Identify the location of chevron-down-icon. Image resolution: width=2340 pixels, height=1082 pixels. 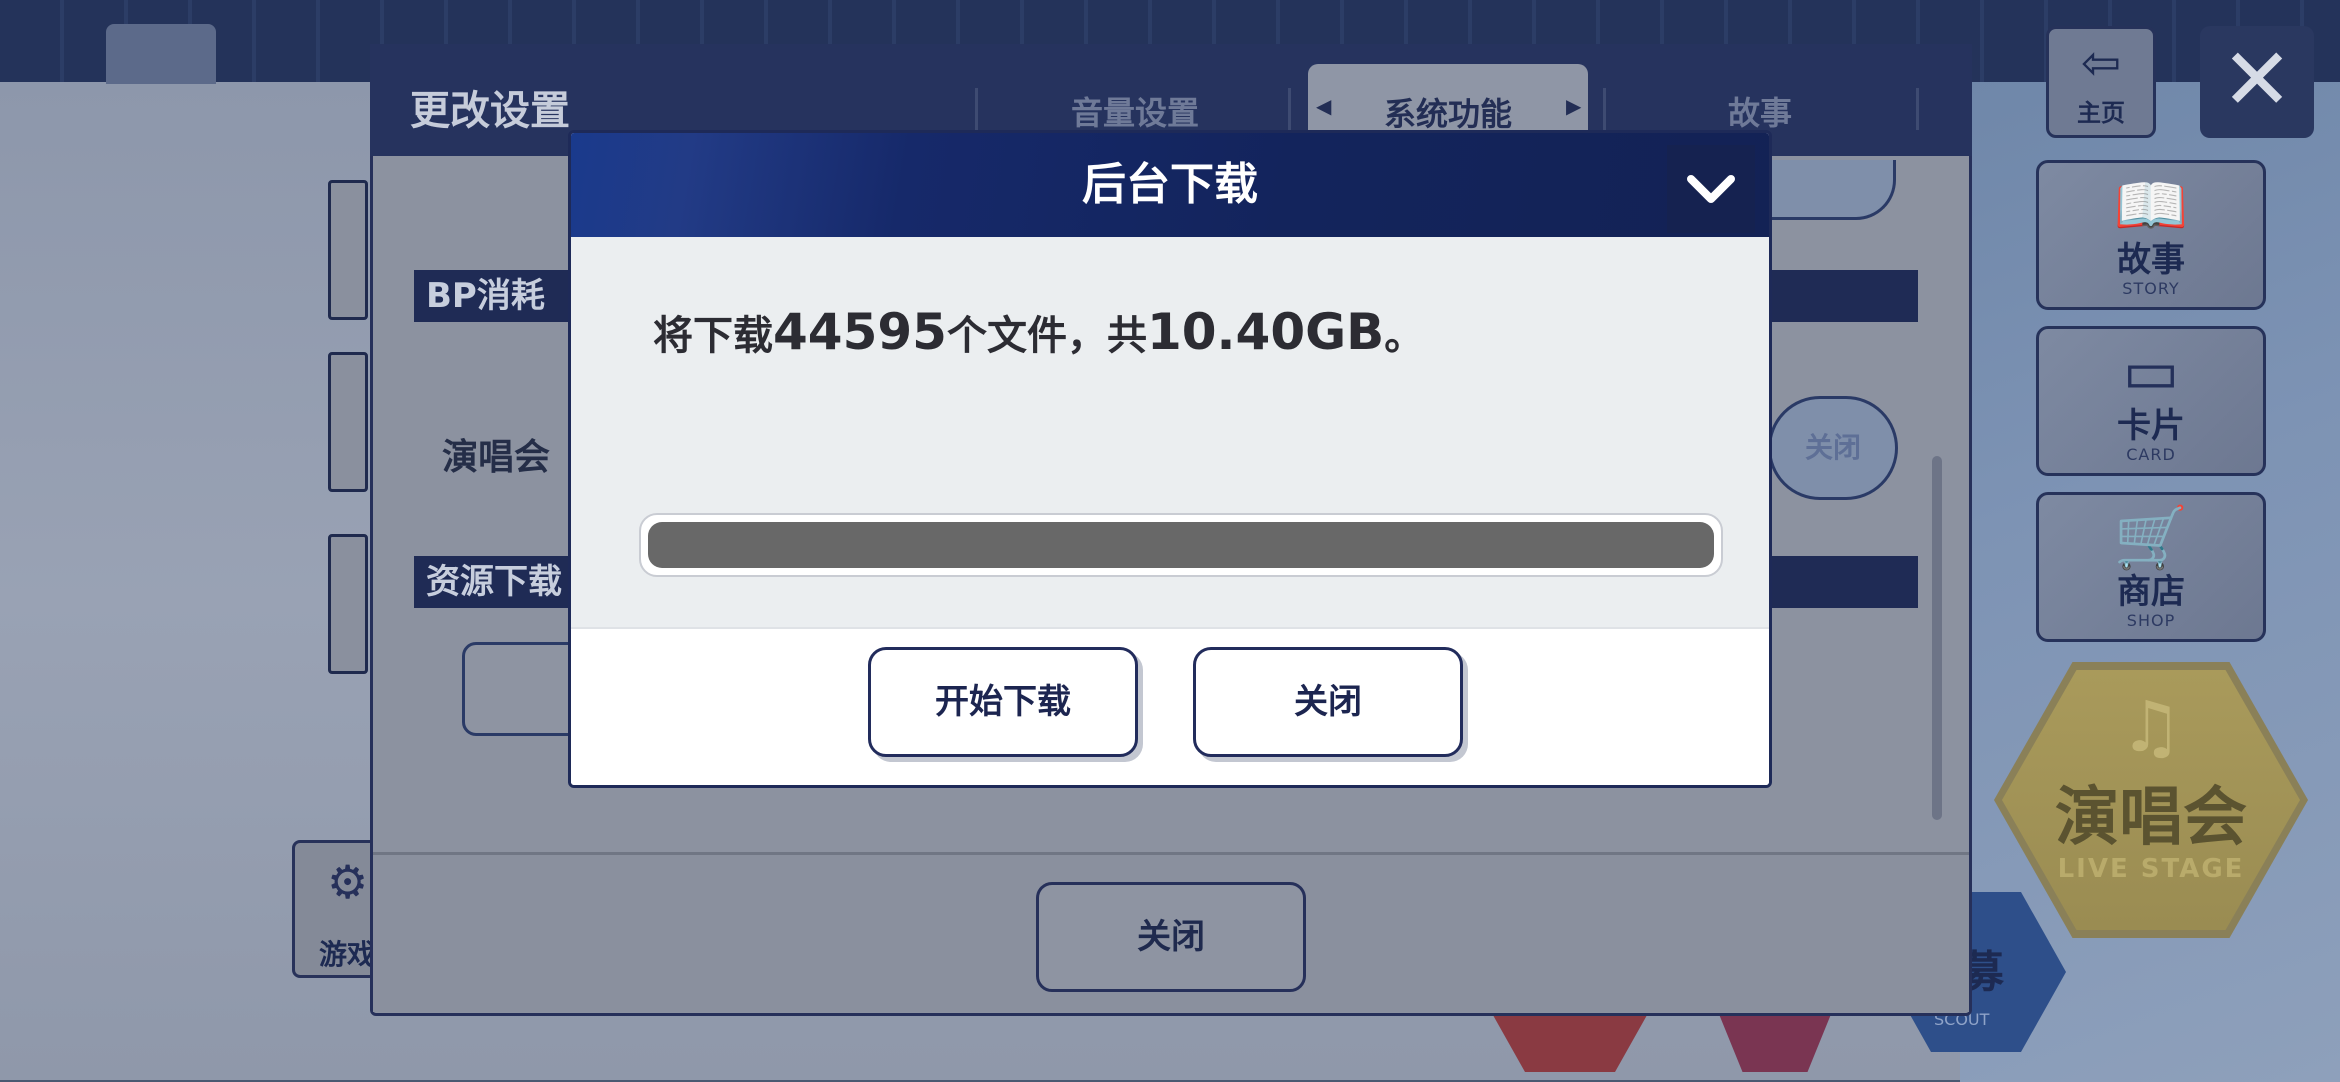
(1711, 189).